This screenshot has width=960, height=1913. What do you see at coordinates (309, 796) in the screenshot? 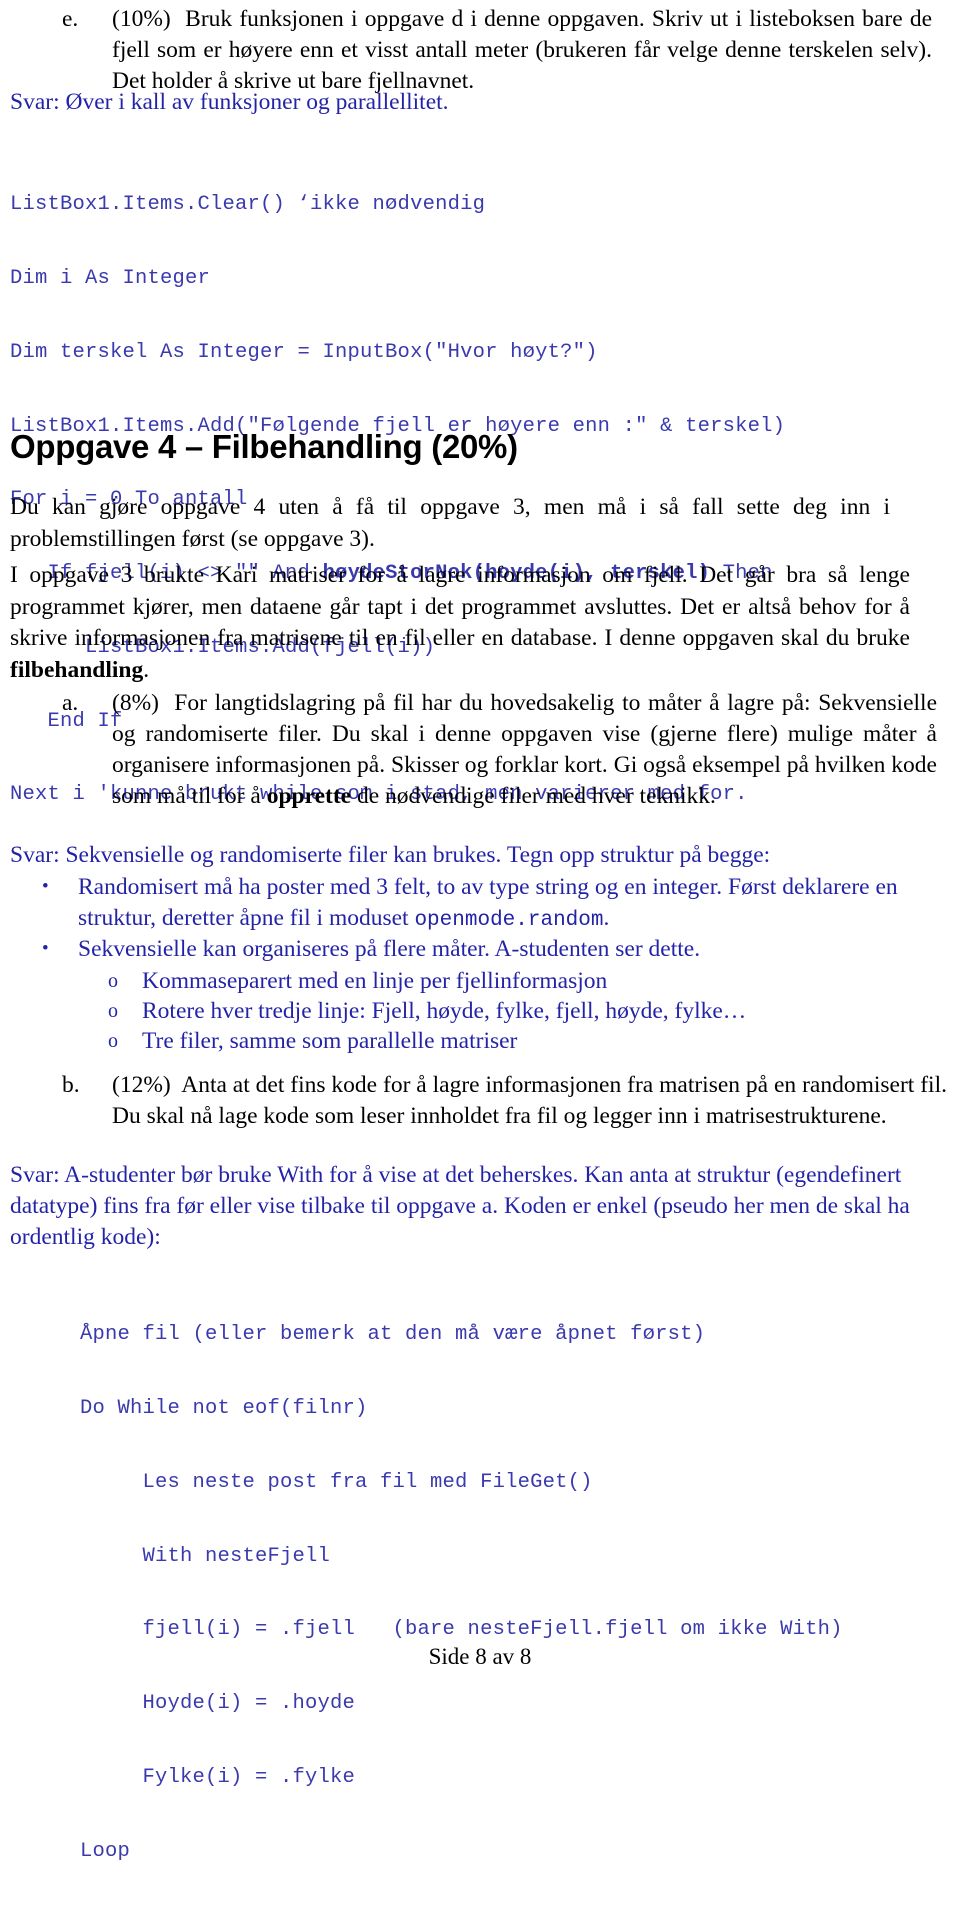
I see `list-item-a-bold: opprette` at bounding box center [309, 796].